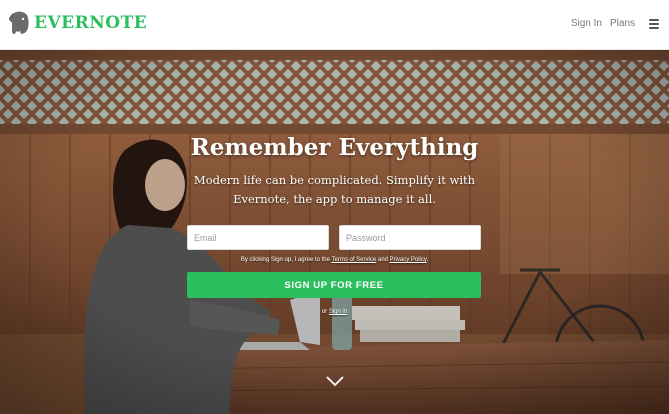 This screenshot has height=414, width=669. I want to click on password-field, so click(410, 237).